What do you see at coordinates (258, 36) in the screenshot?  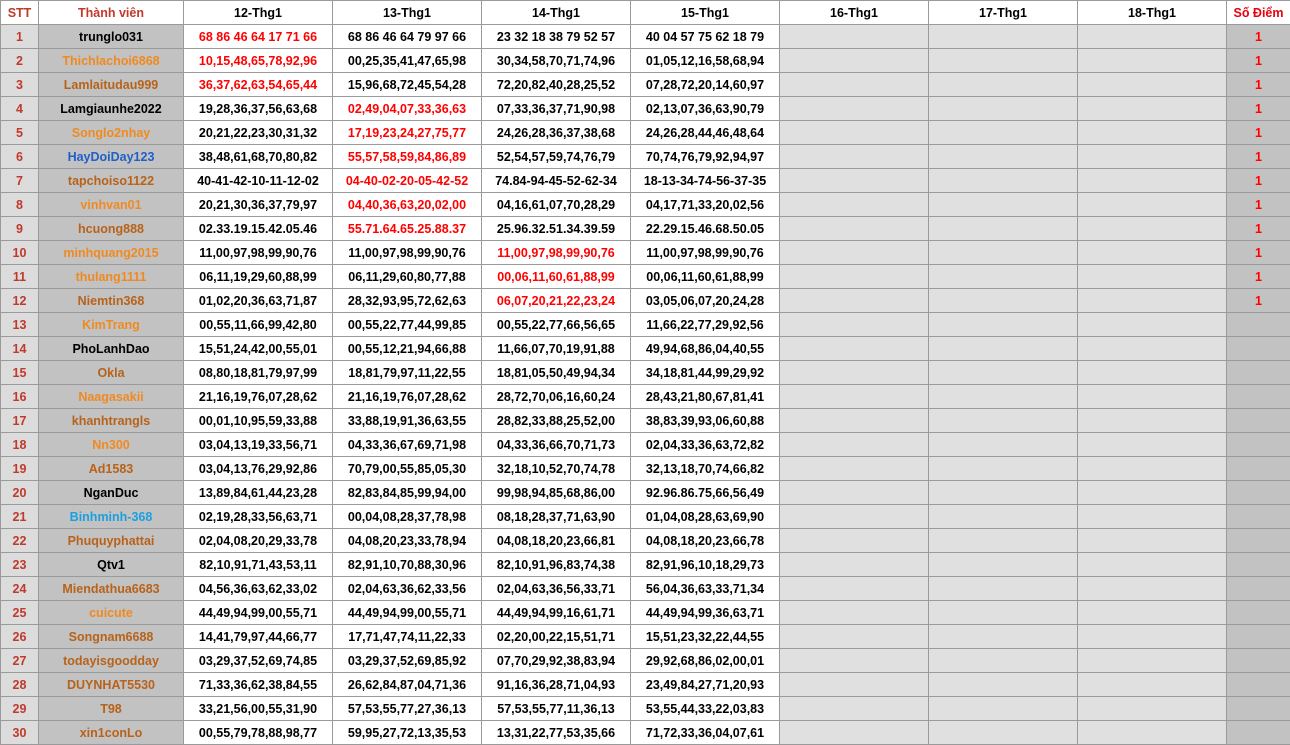 I see `prediction-cell: 68 86 46 64 17 71 66` at bounding box center [258, 36].